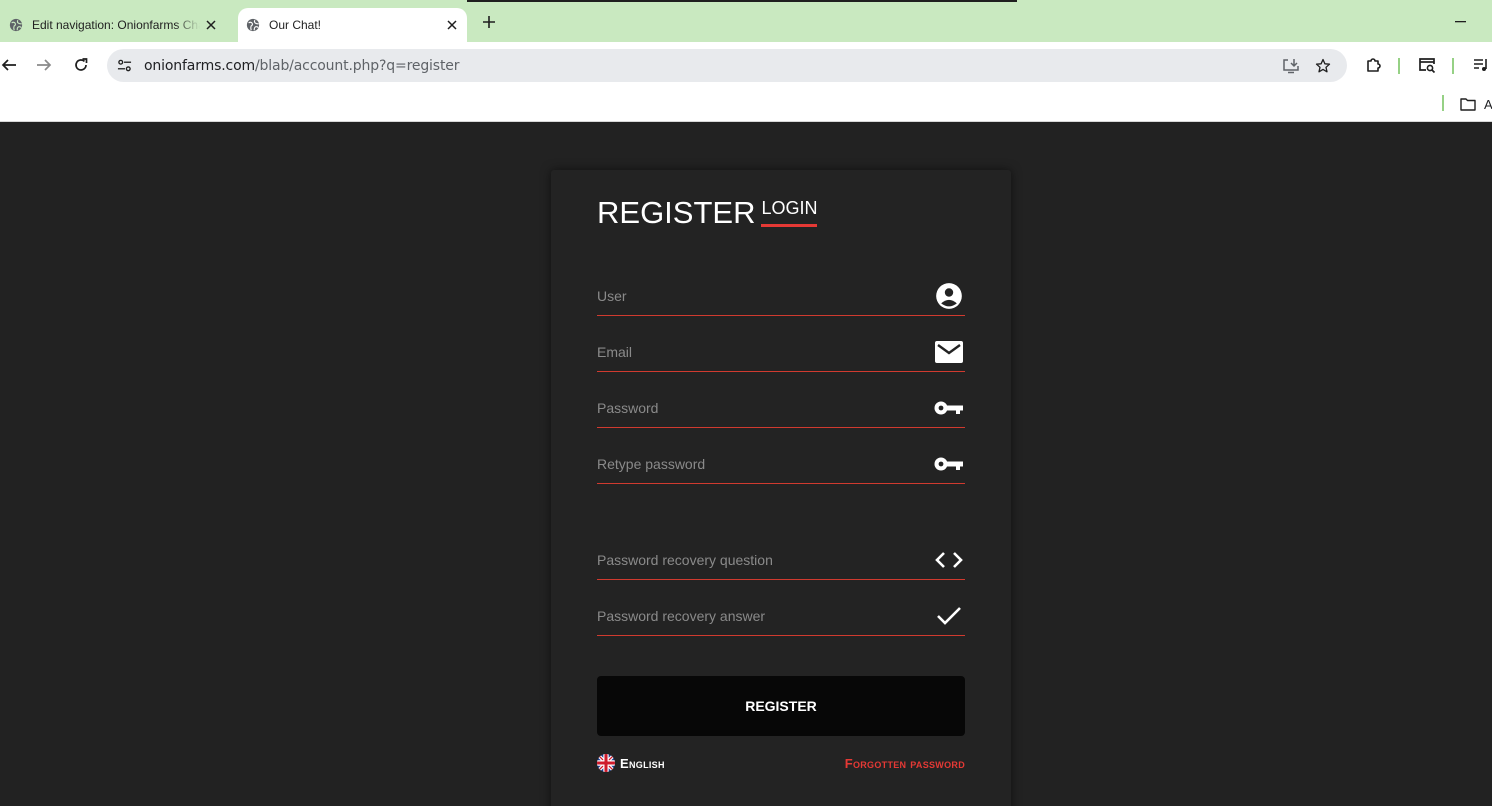  I want to click on bookmark-star-button, so click(1323, 66).